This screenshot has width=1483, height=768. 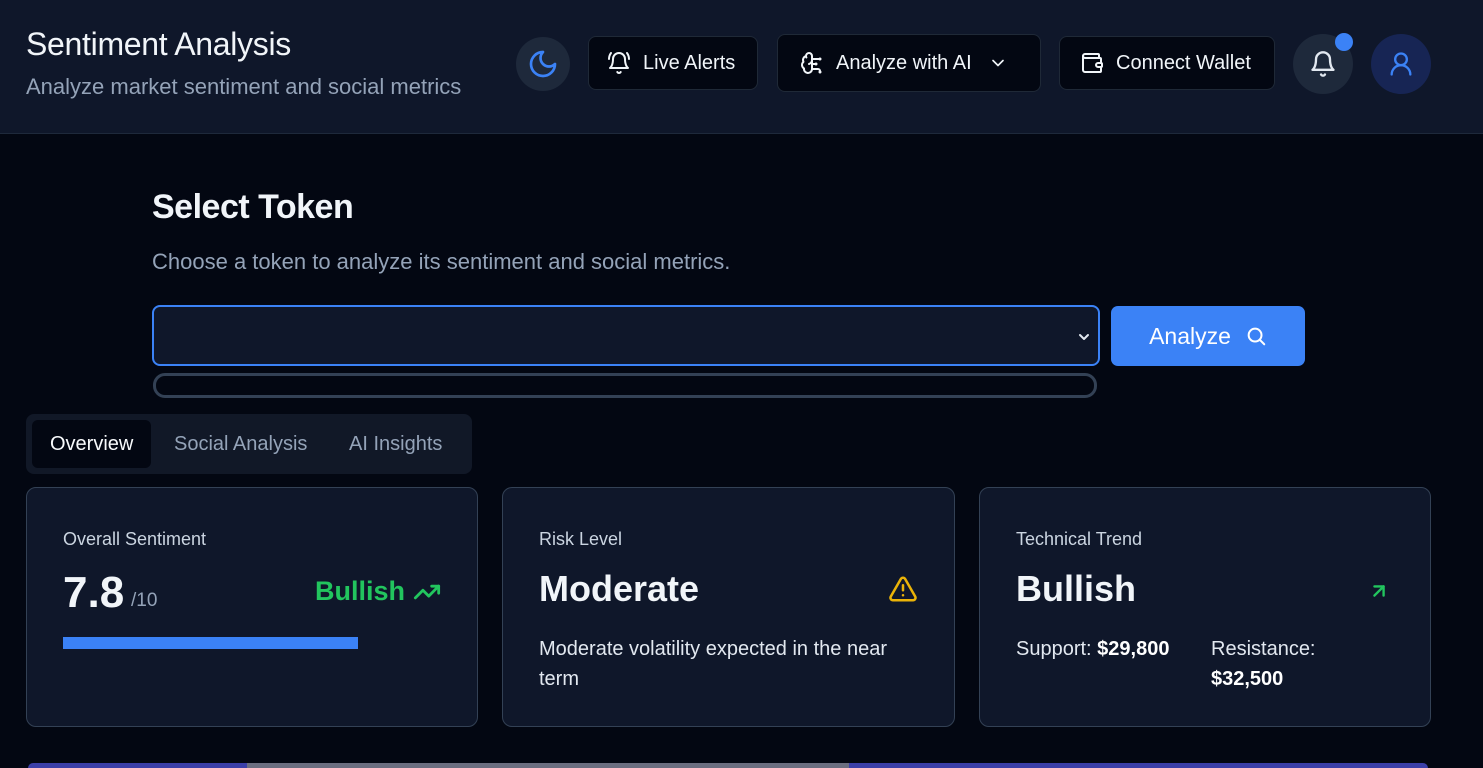 What do you see at coordinates (1247, 679) in the screenshot?
I see `resistance-value: $32,500` at bounding box center [1247, 679].